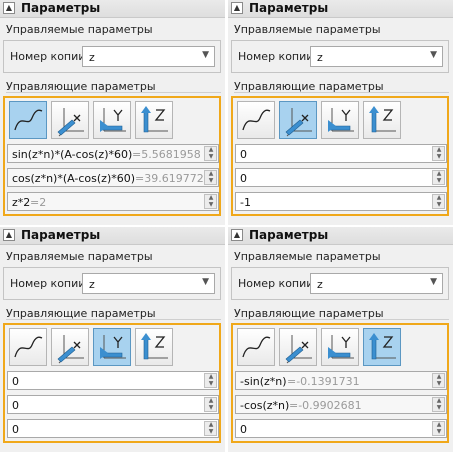 This screenshot has height=453, width=454. What do you see at coordinates (173, 178) in the screenshot?
I see `param-result: =39.6197721` at bounding box center [173, 178].